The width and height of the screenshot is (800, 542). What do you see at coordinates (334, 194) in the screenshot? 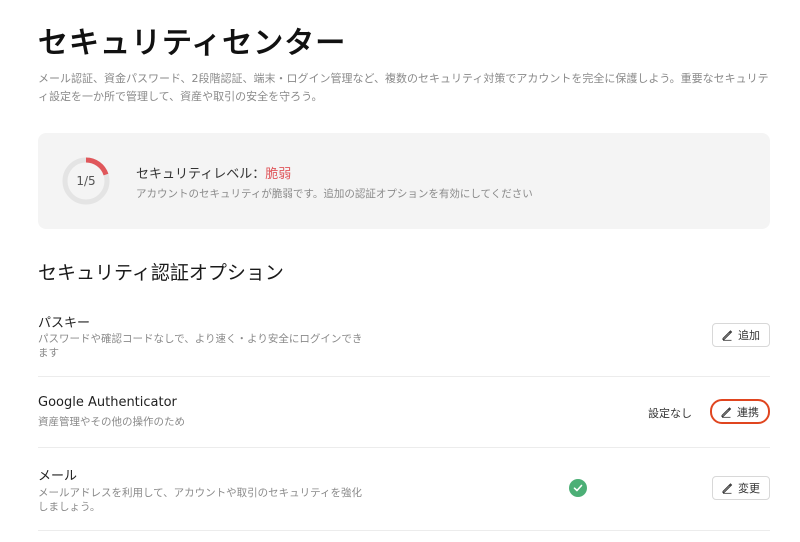
I see `security-level-hint: アカウントのセキュリティが脆弱です。追加の認証オプションを有効にしてください` at bounding box center [334, 194].